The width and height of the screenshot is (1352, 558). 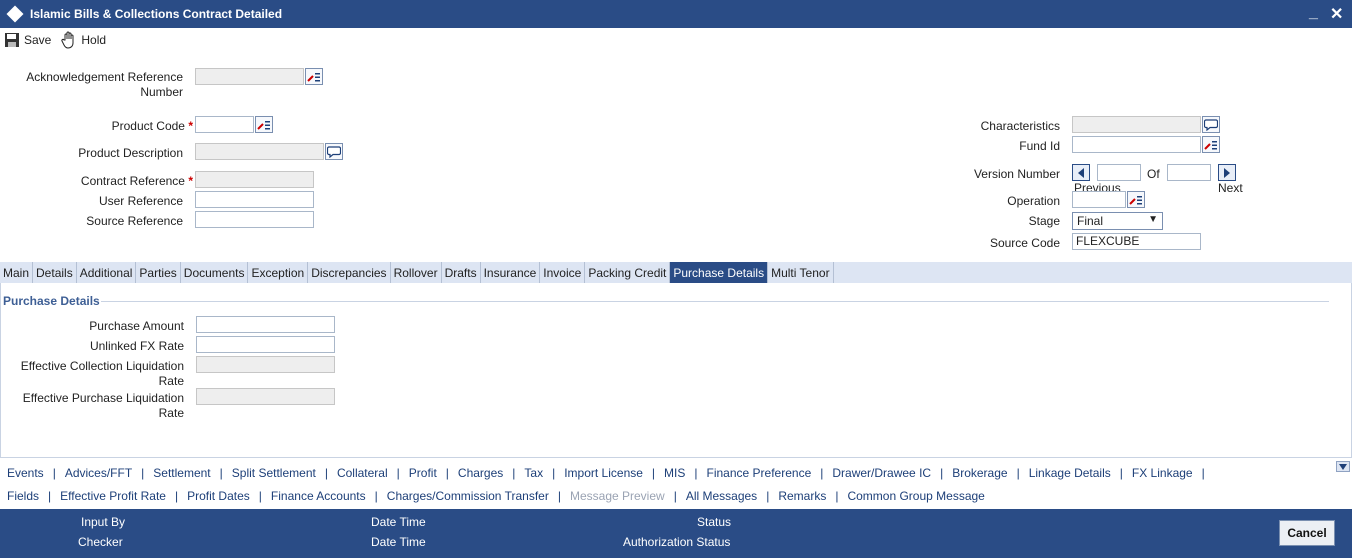 I want to click on version-number-input, so click(x=1119, y=172).